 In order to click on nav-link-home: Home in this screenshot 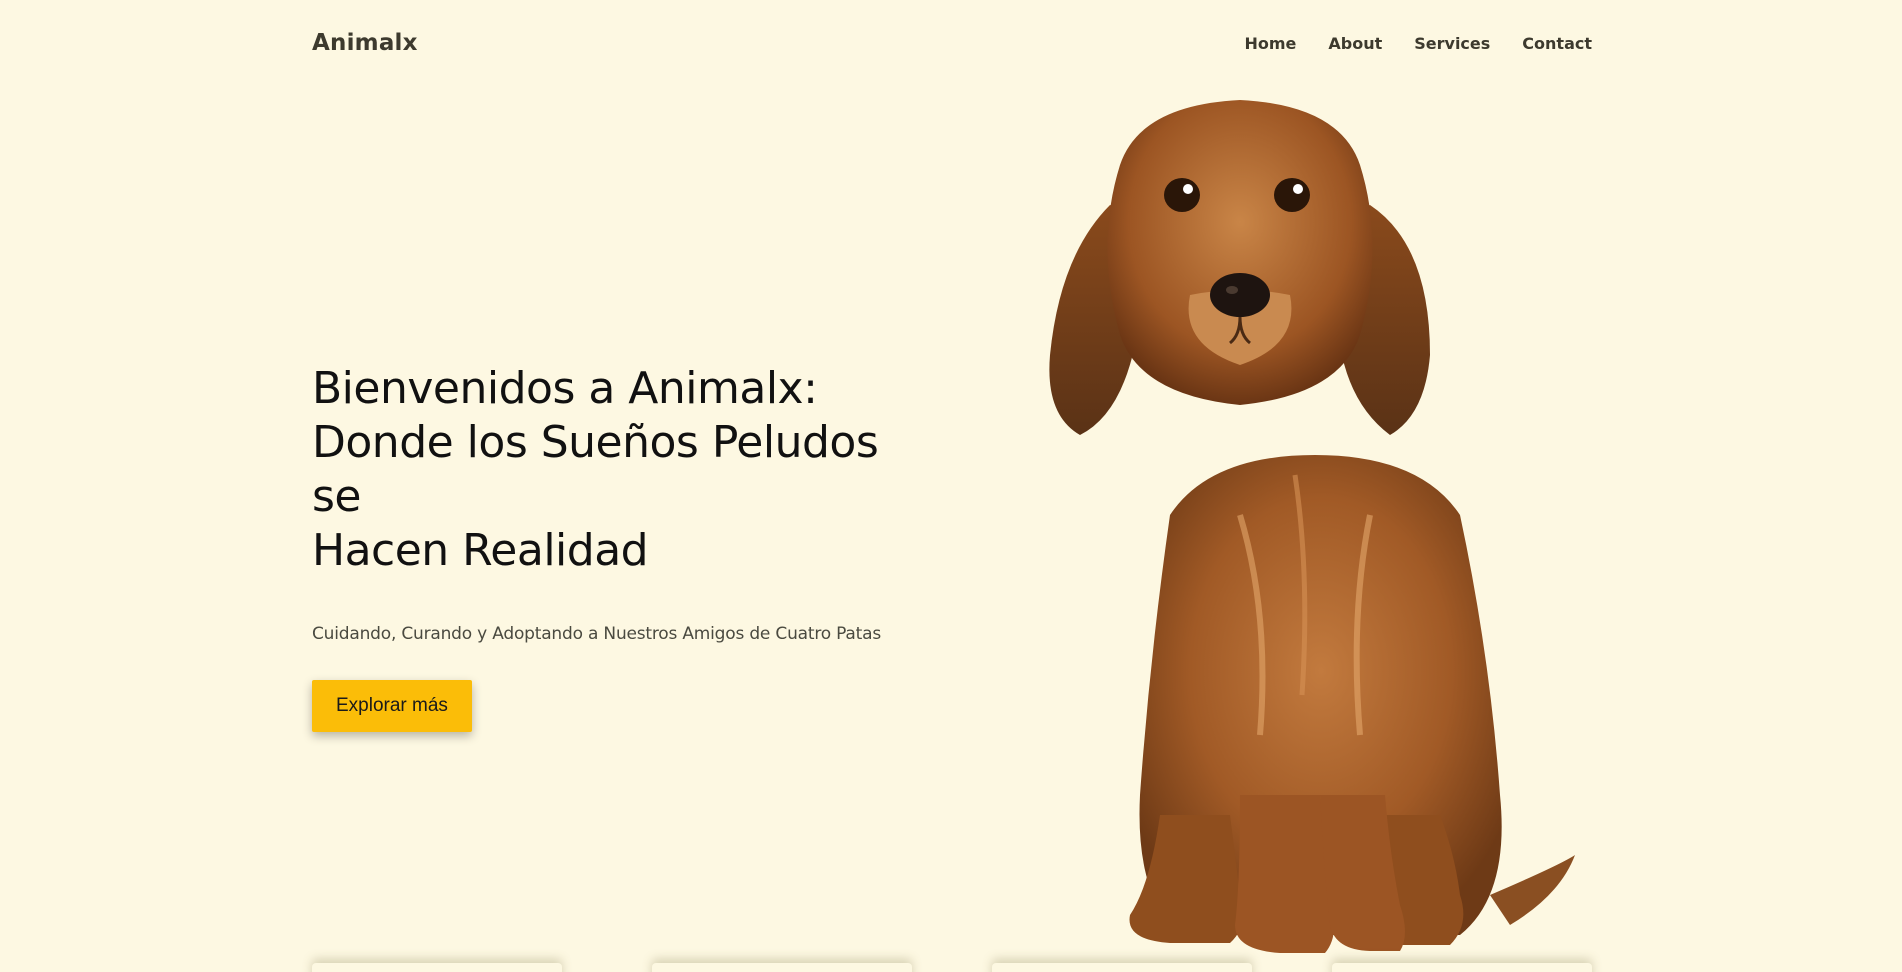, I will do `click(1270, 43)`.